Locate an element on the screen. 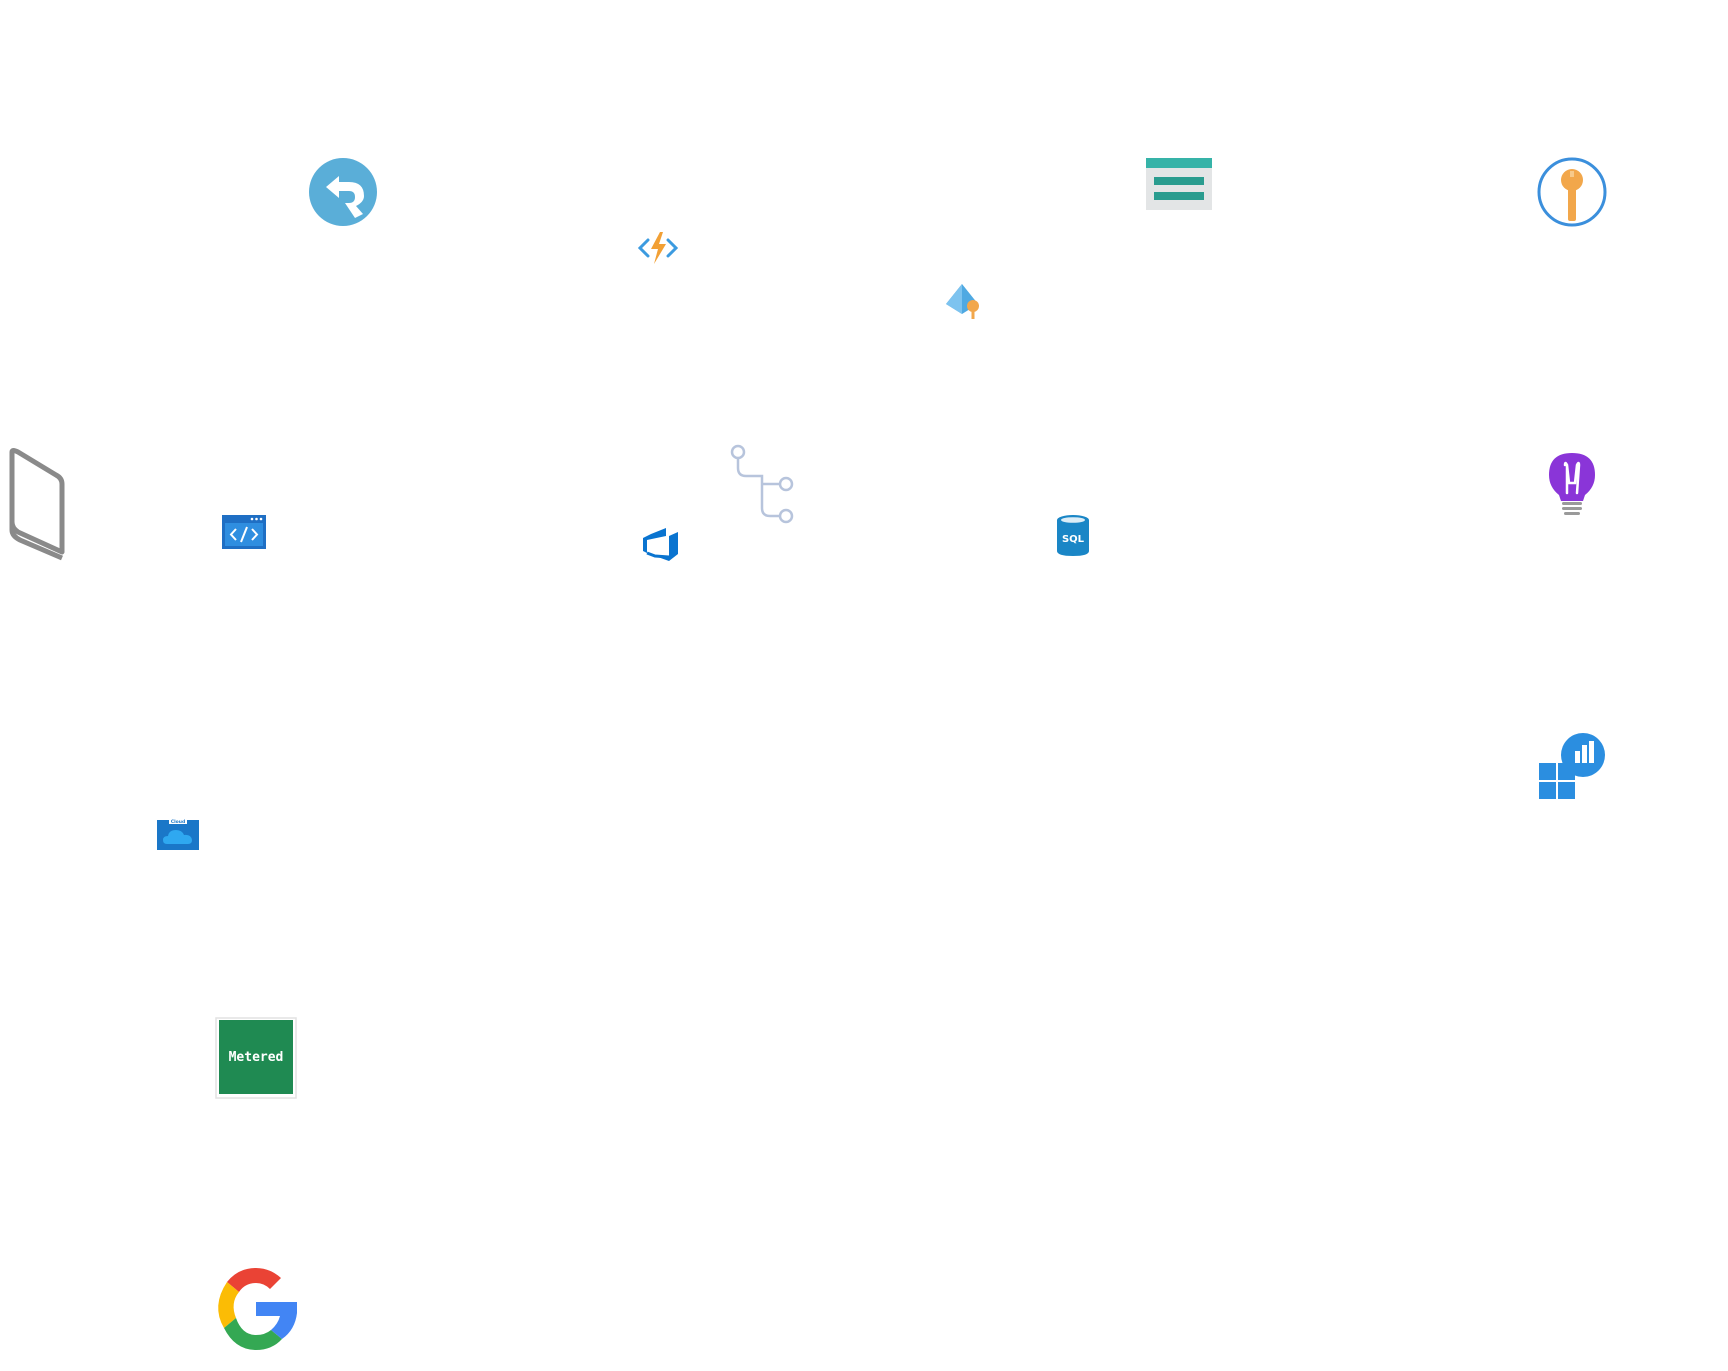 The width and height of the screenshot is (1728, 1371). google-g-icon is located at coordinates (256, 1309).